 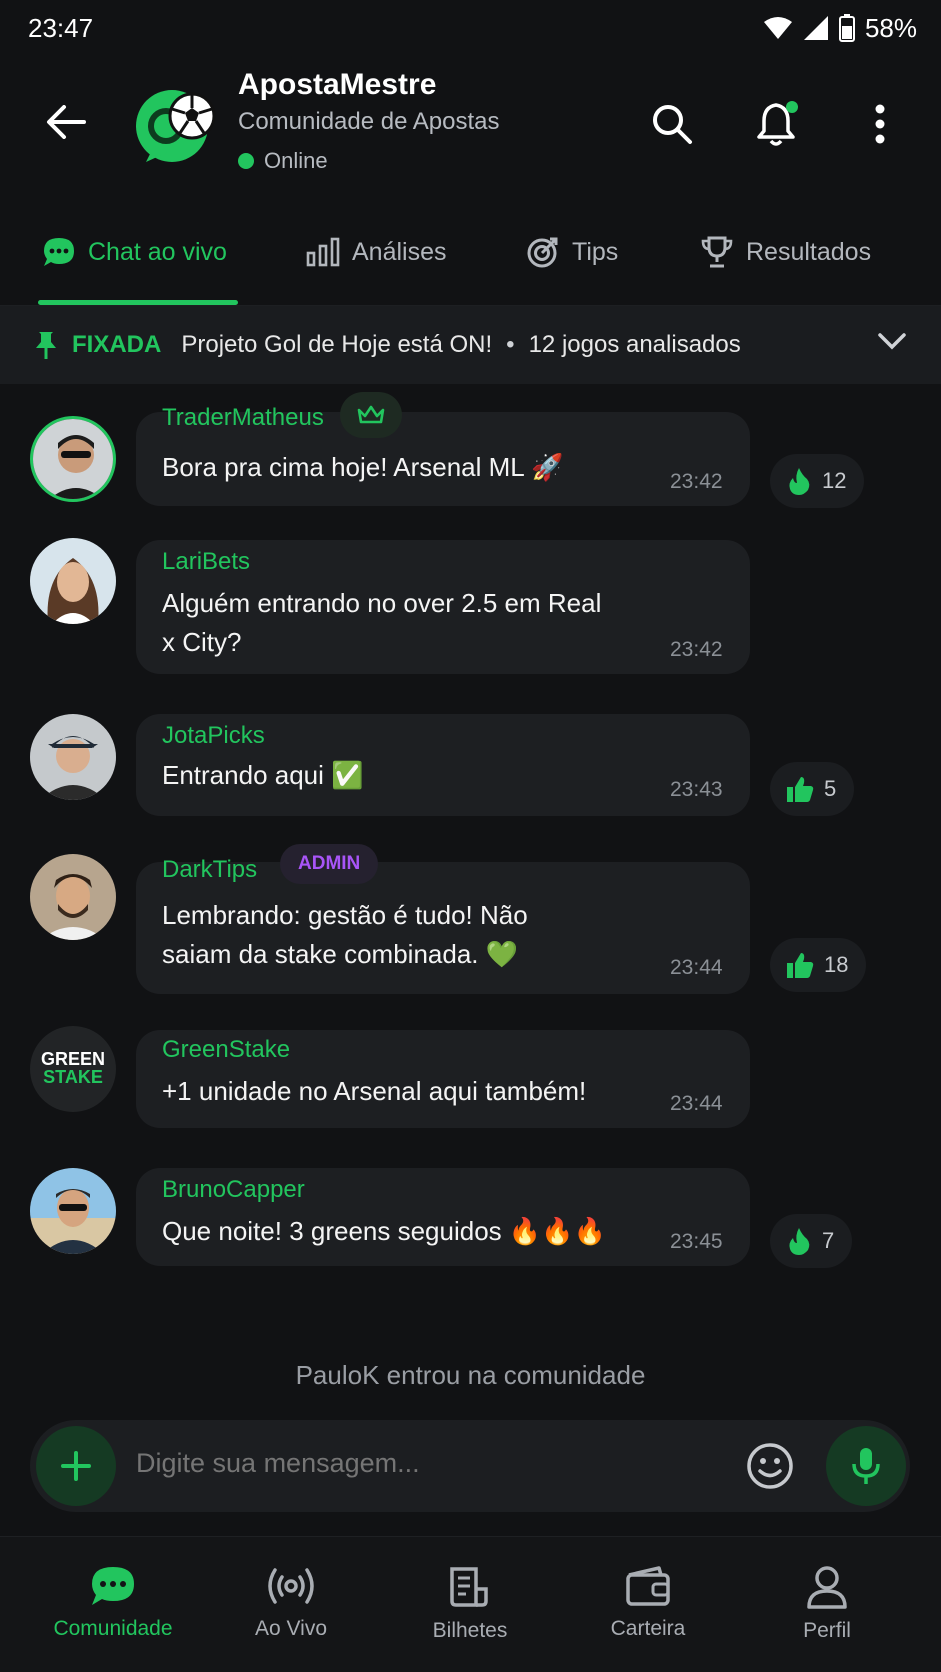 What do you see at coordinates (329, 864) in the screenshot?
I see `admin-badge: ADMIN` at bounding box center [329, 864].